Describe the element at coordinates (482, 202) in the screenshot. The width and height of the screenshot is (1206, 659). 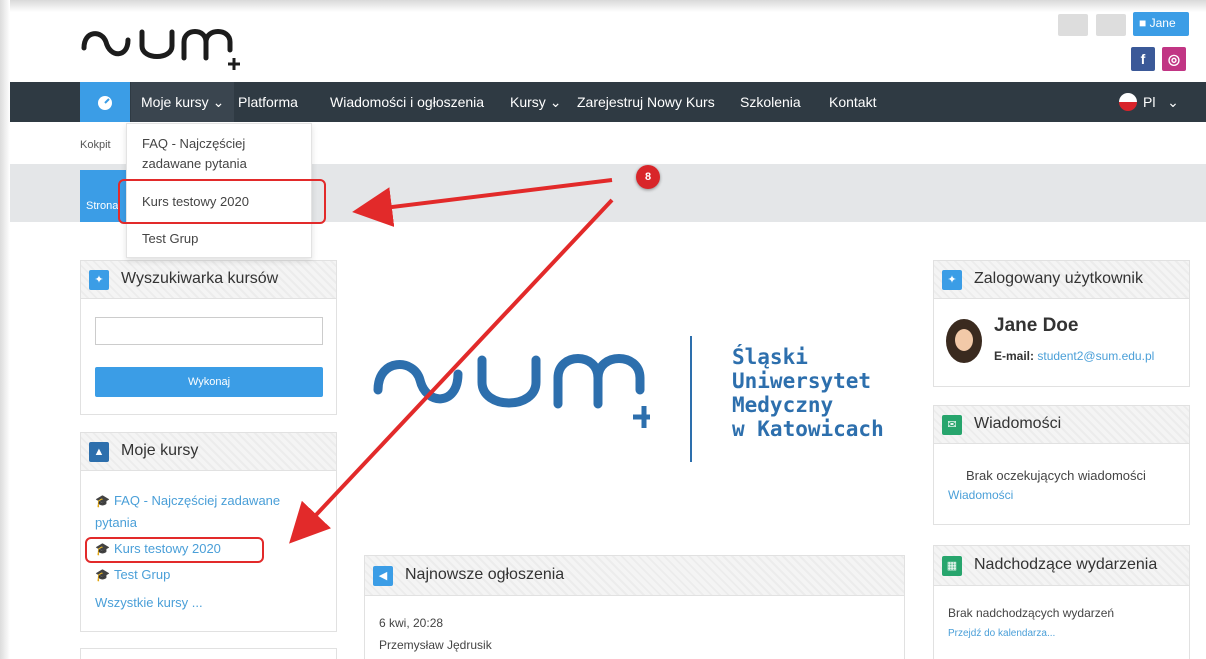
I see `arrow-to-dropdown` at that location.